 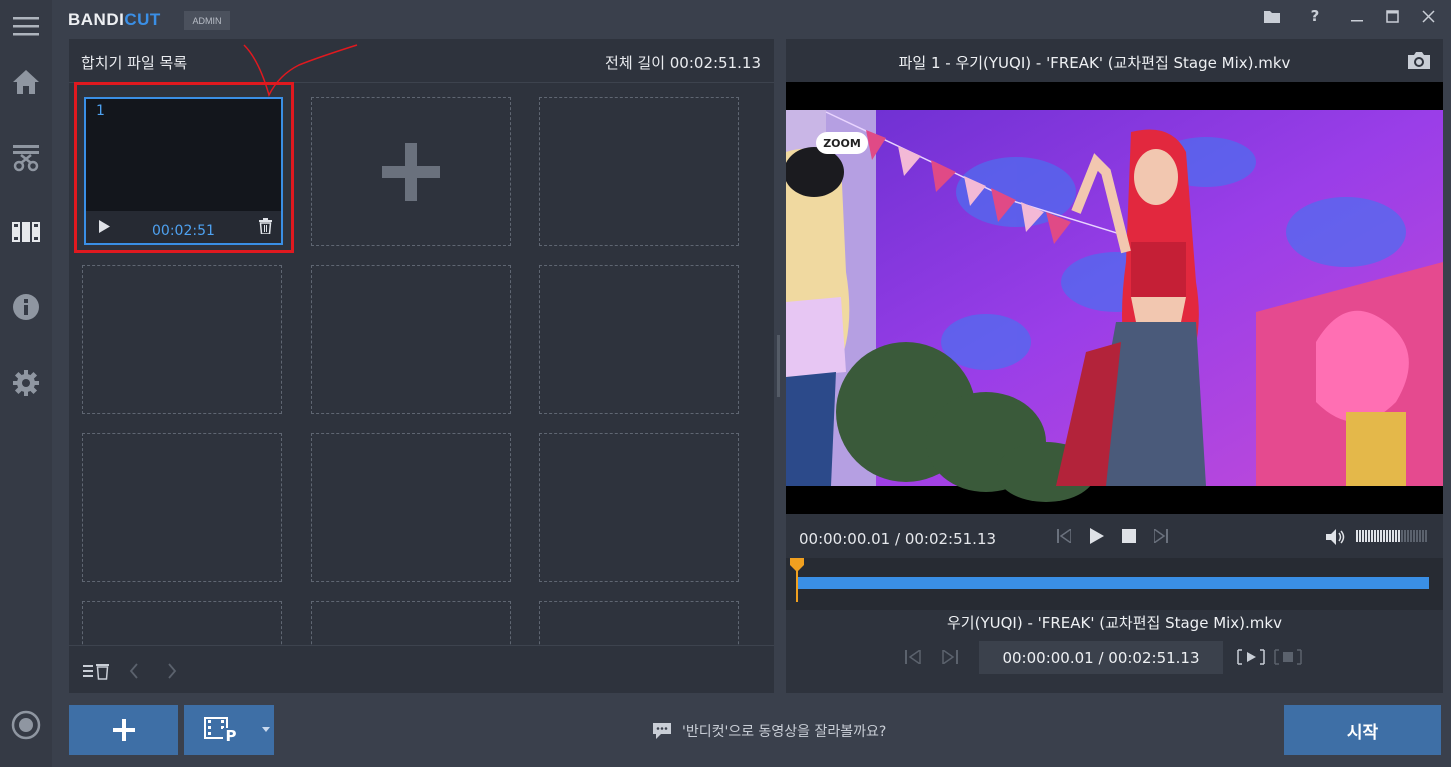 I want to click on add-file-button, so click(x=123, y=730).